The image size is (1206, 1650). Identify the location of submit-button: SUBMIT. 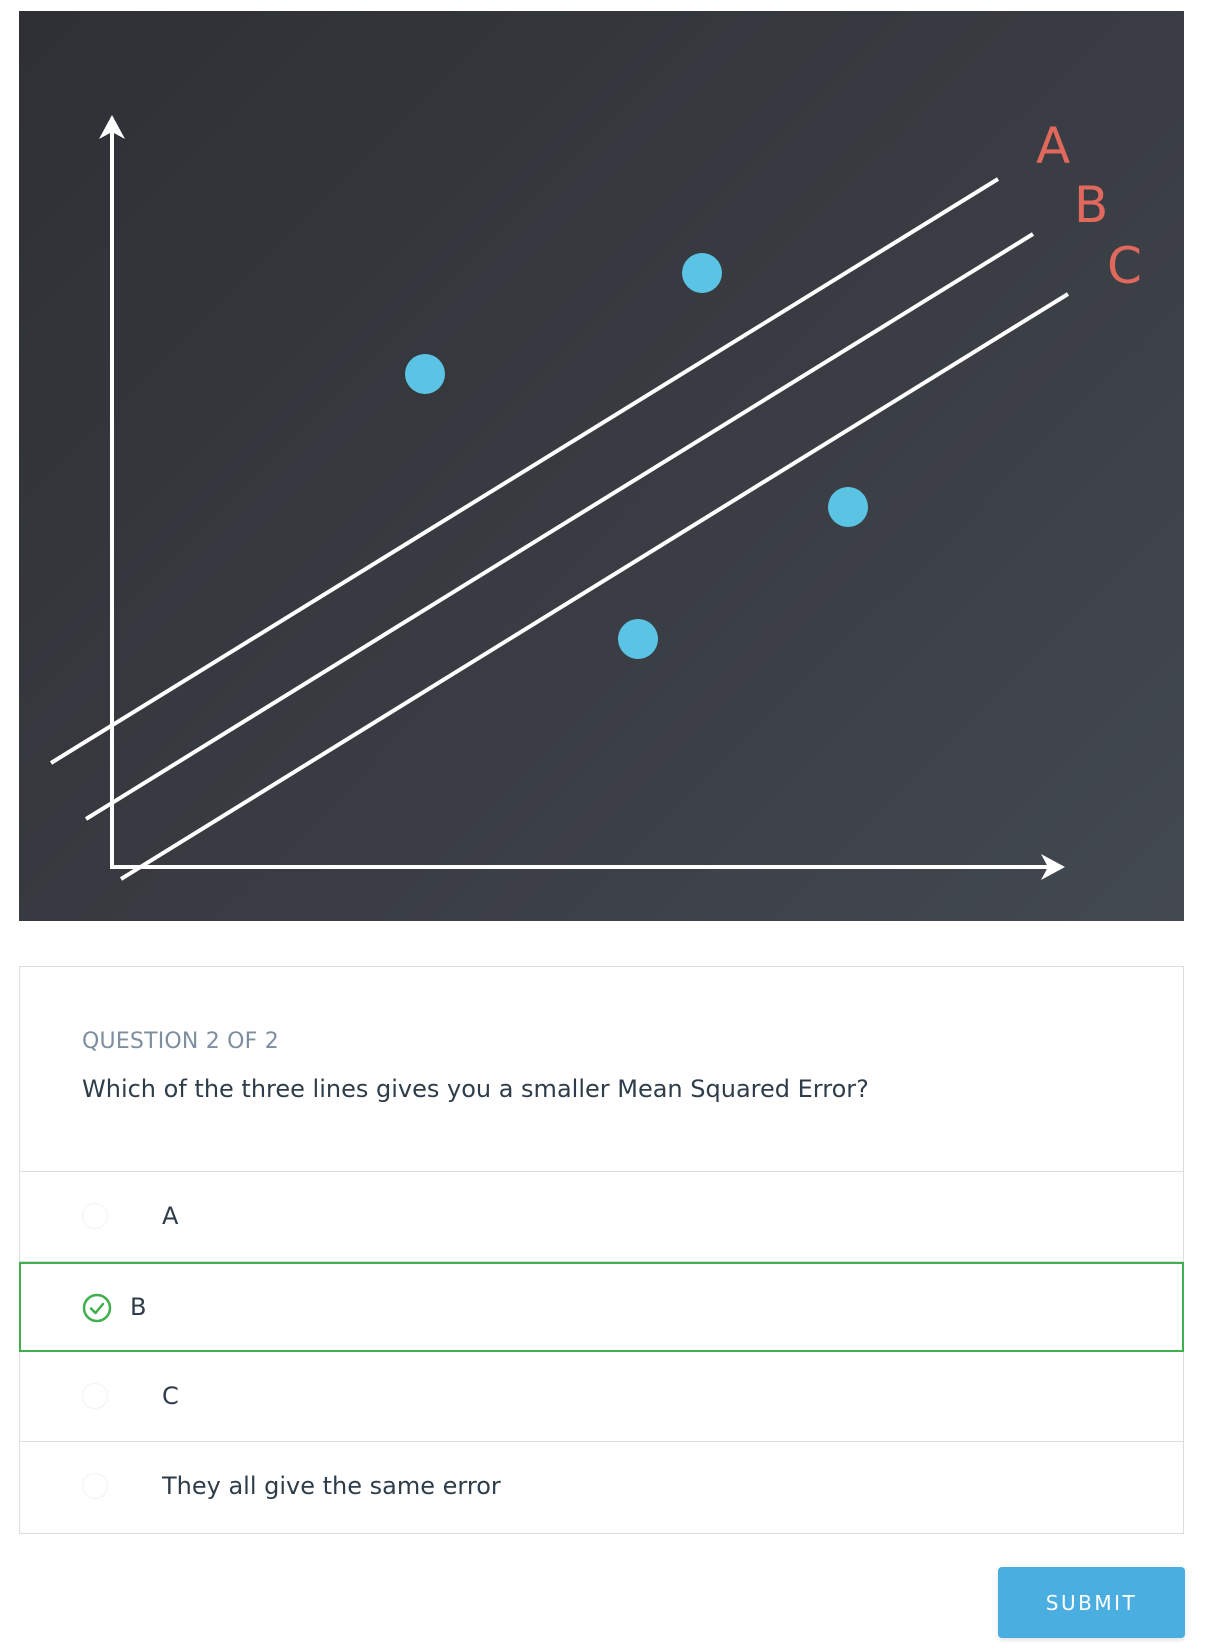
(1091, 1602).